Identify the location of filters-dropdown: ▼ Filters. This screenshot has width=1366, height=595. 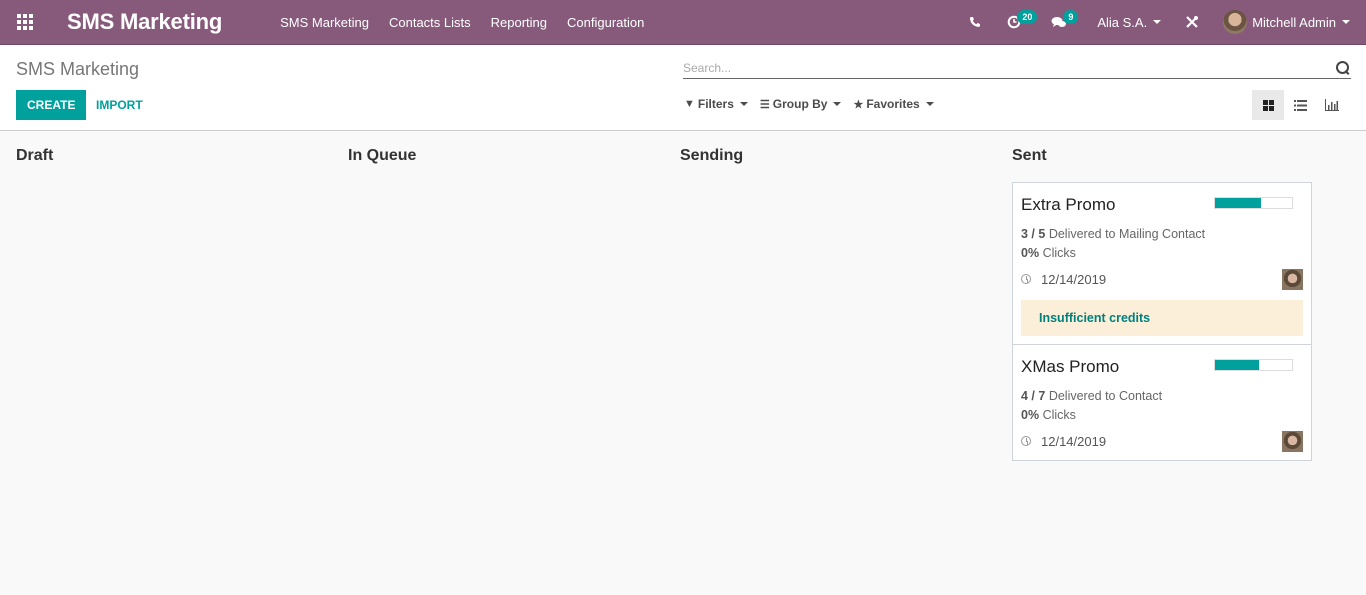
(716, 104).